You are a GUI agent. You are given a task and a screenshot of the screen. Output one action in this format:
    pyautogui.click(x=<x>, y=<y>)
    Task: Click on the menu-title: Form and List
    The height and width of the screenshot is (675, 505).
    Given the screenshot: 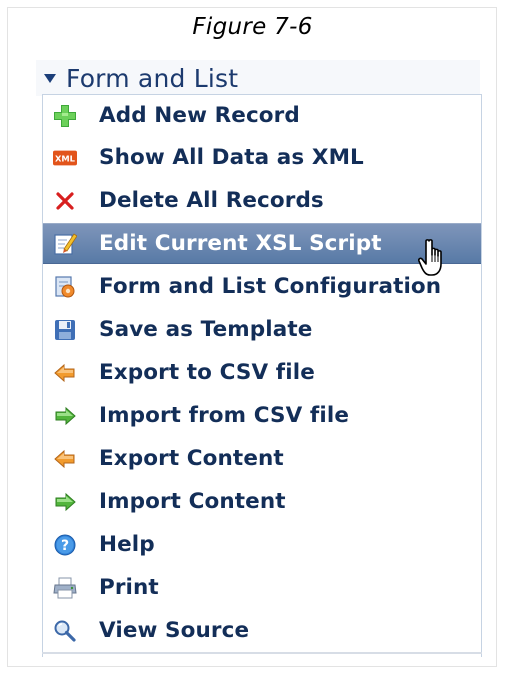 What is the action you would take?
    pyautogui.click(x=152, y=78)
    